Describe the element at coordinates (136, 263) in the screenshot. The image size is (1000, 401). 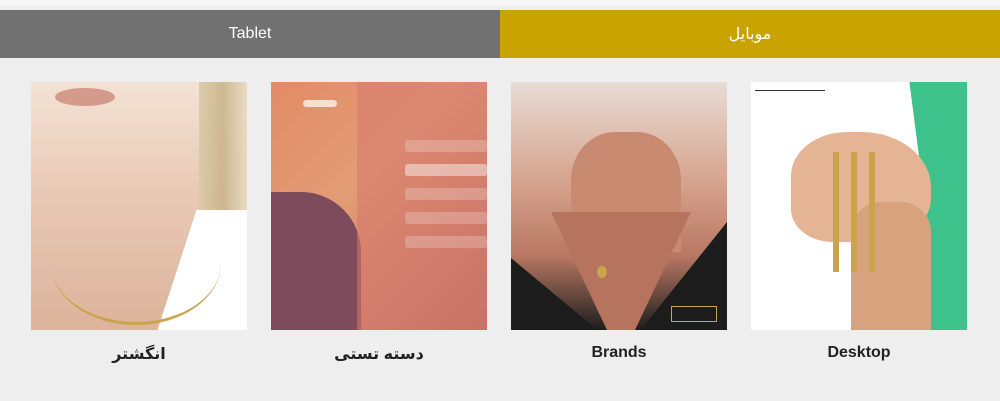
I see `image-detail-necklace` at that location.